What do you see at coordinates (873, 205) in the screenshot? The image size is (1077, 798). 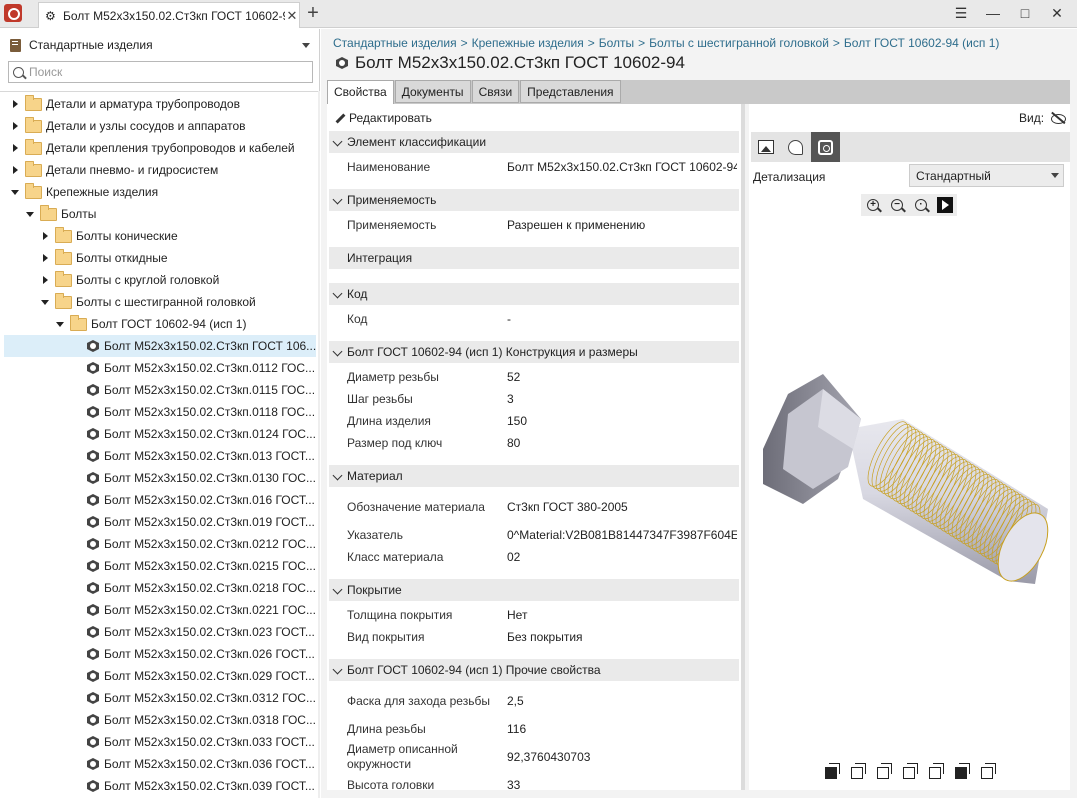 I see `zoom-in-button: +` at bounding box center [873, 205].